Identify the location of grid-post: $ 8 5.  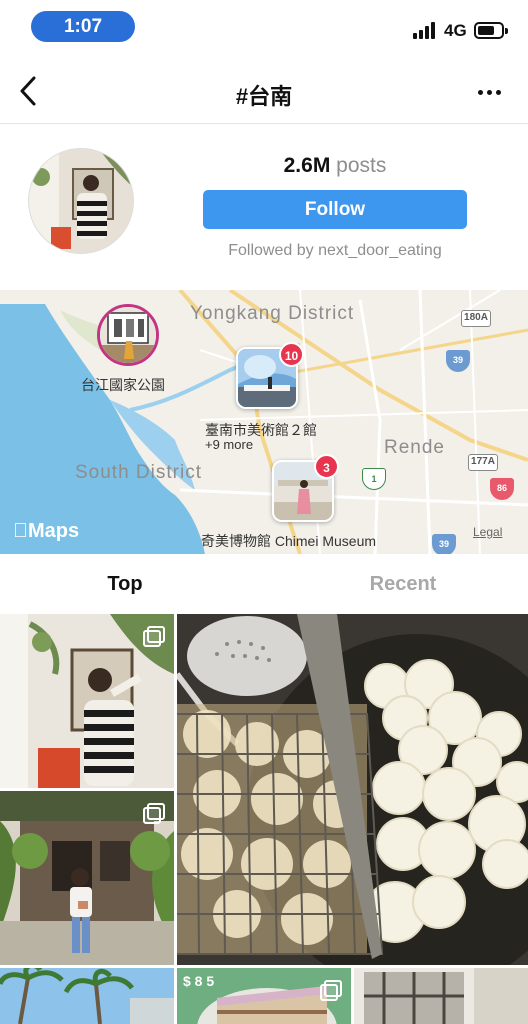
(264, 996).